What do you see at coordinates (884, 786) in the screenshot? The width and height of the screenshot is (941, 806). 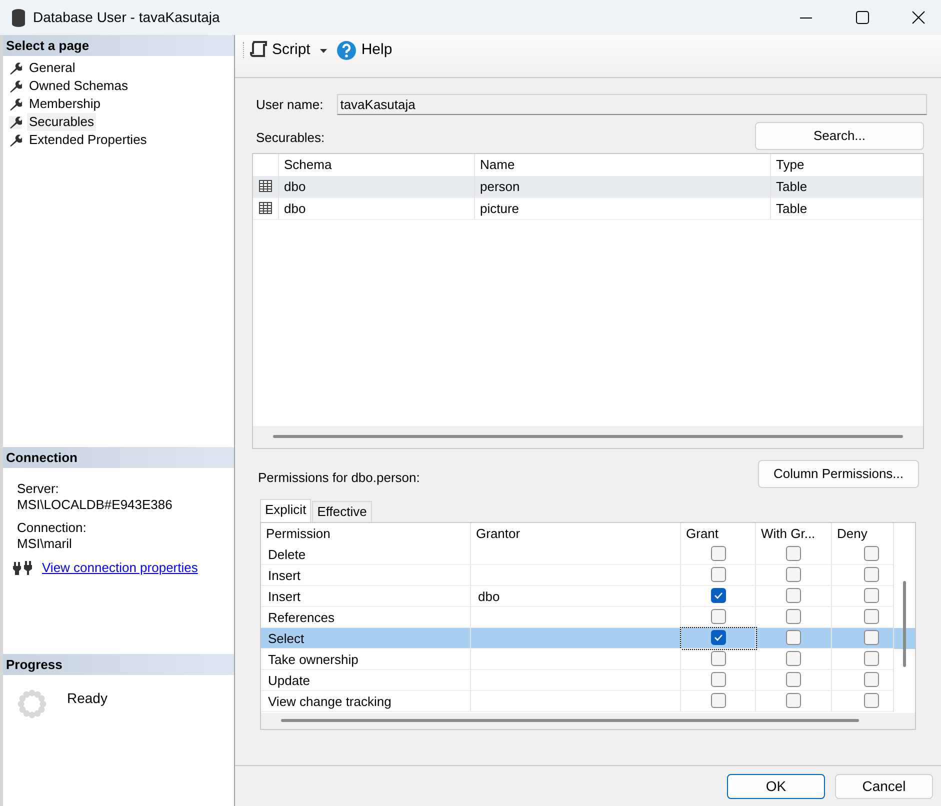 I see `dialog-button: Cancel` at bounding box center [884, 786].